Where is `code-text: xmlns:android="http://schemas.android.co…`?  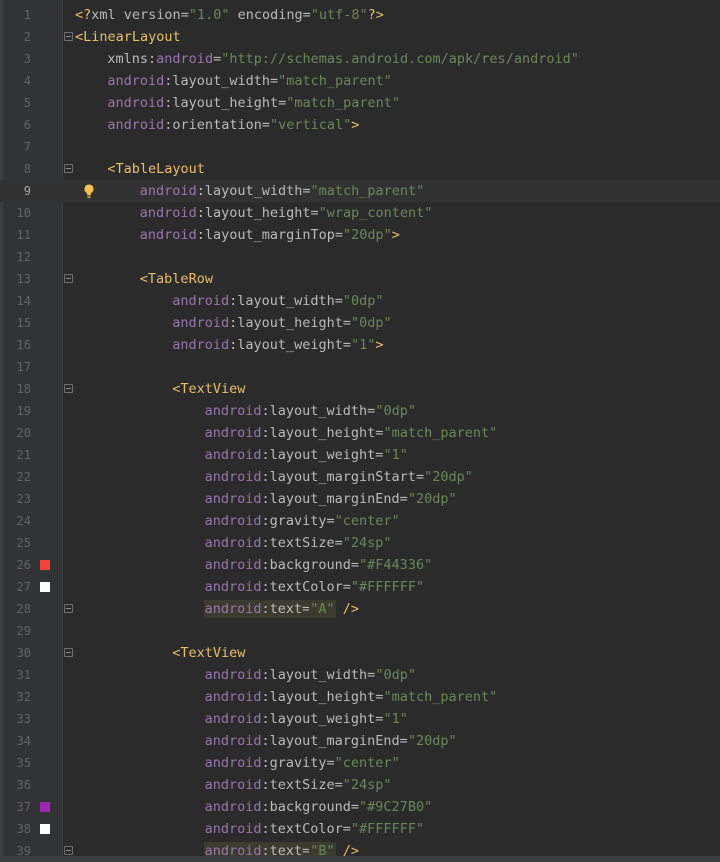
code-text: xmlns:android="http://schemas.android.co… is located at coordinates (342, 59).